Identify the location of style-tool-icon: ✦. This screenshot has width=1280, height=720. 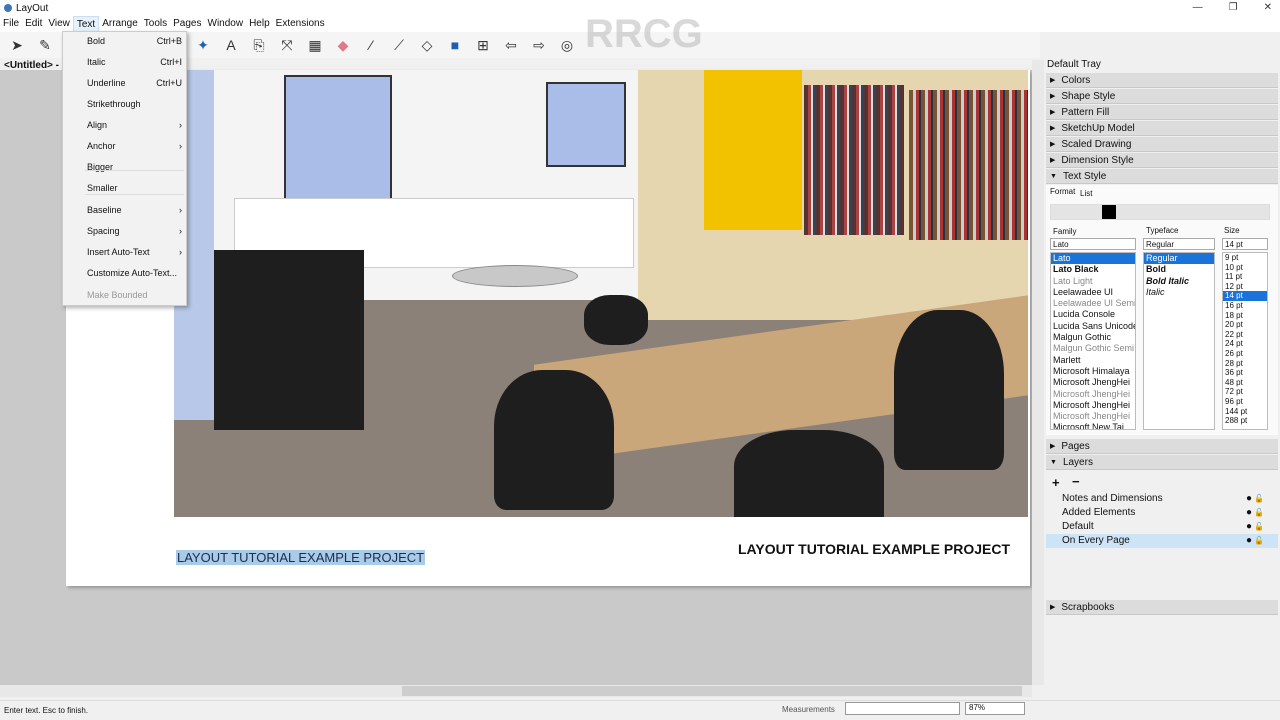
(203, 45).